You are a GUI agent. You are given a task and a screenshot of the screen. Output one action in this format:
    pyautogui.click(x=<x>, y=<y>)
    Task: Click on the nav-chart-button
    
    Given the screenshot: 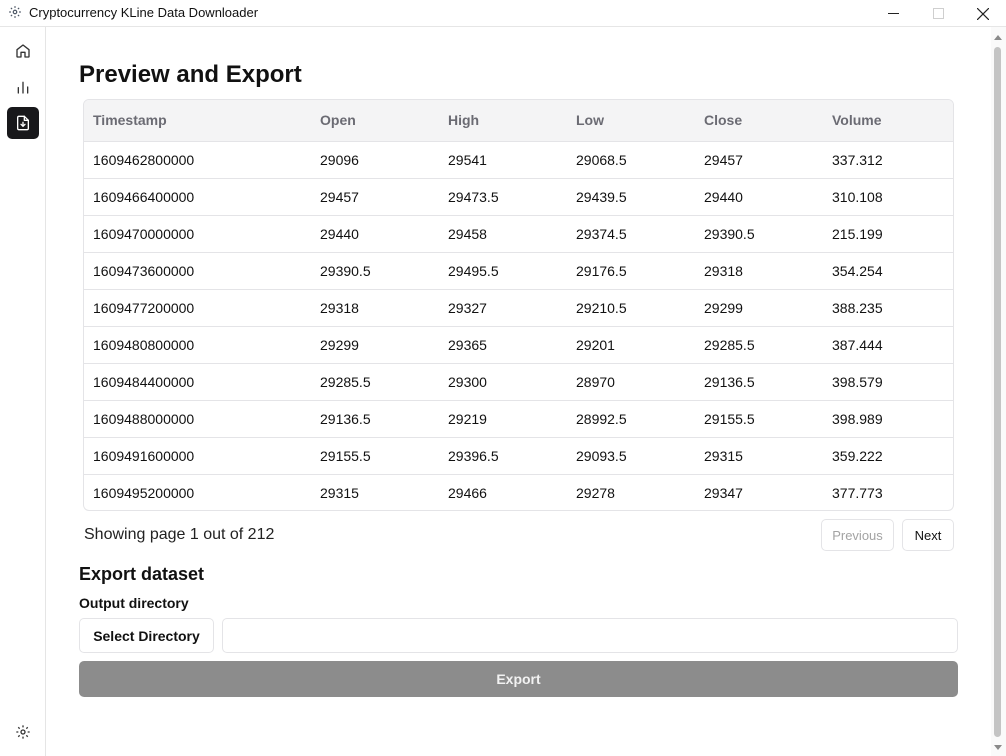 What is the action you would take?
    pyautogui.click(x=23, y=87)
    